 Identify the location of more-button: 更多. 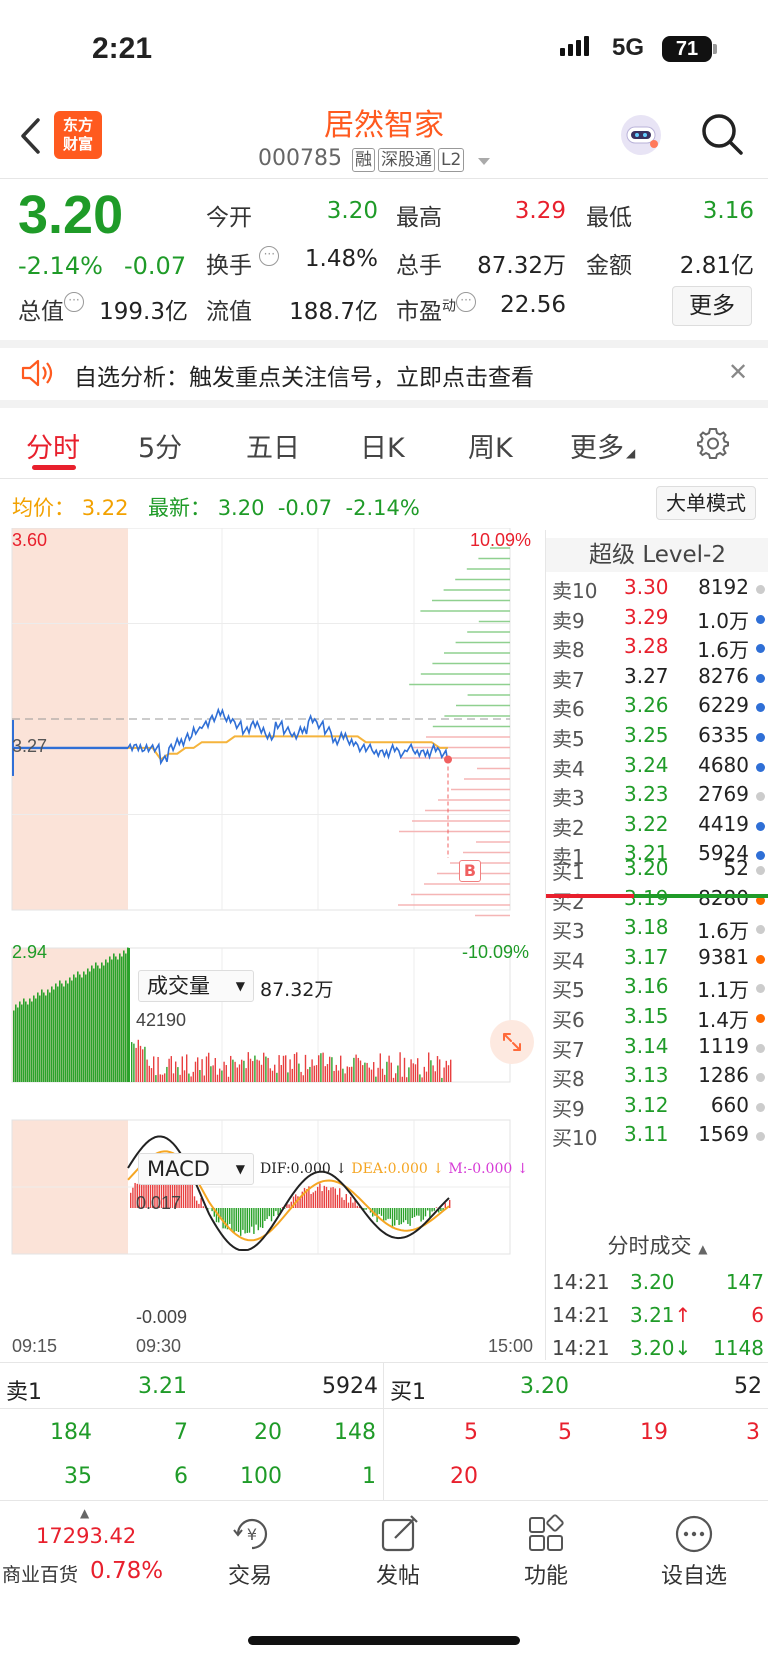
(712, 306).